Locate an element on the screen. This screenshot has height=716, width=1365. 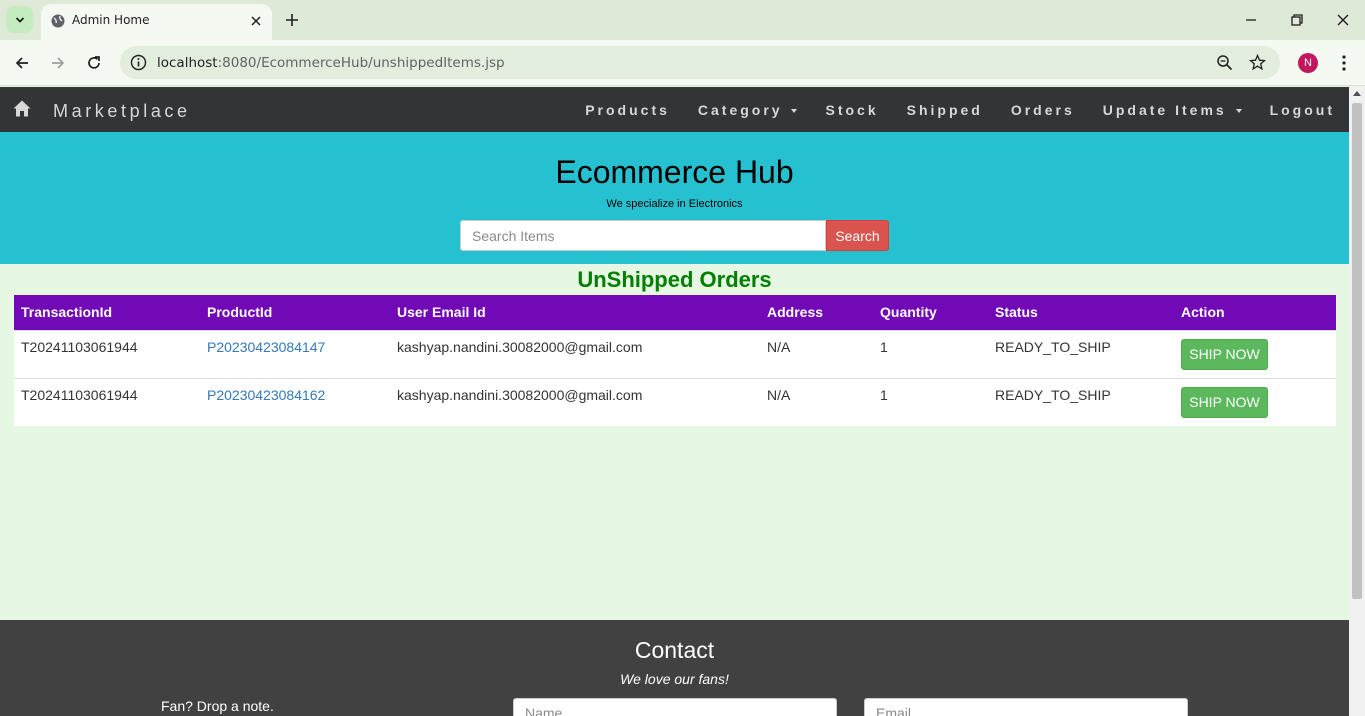
nav-category-label: Category is located at coordinates (740, 109).